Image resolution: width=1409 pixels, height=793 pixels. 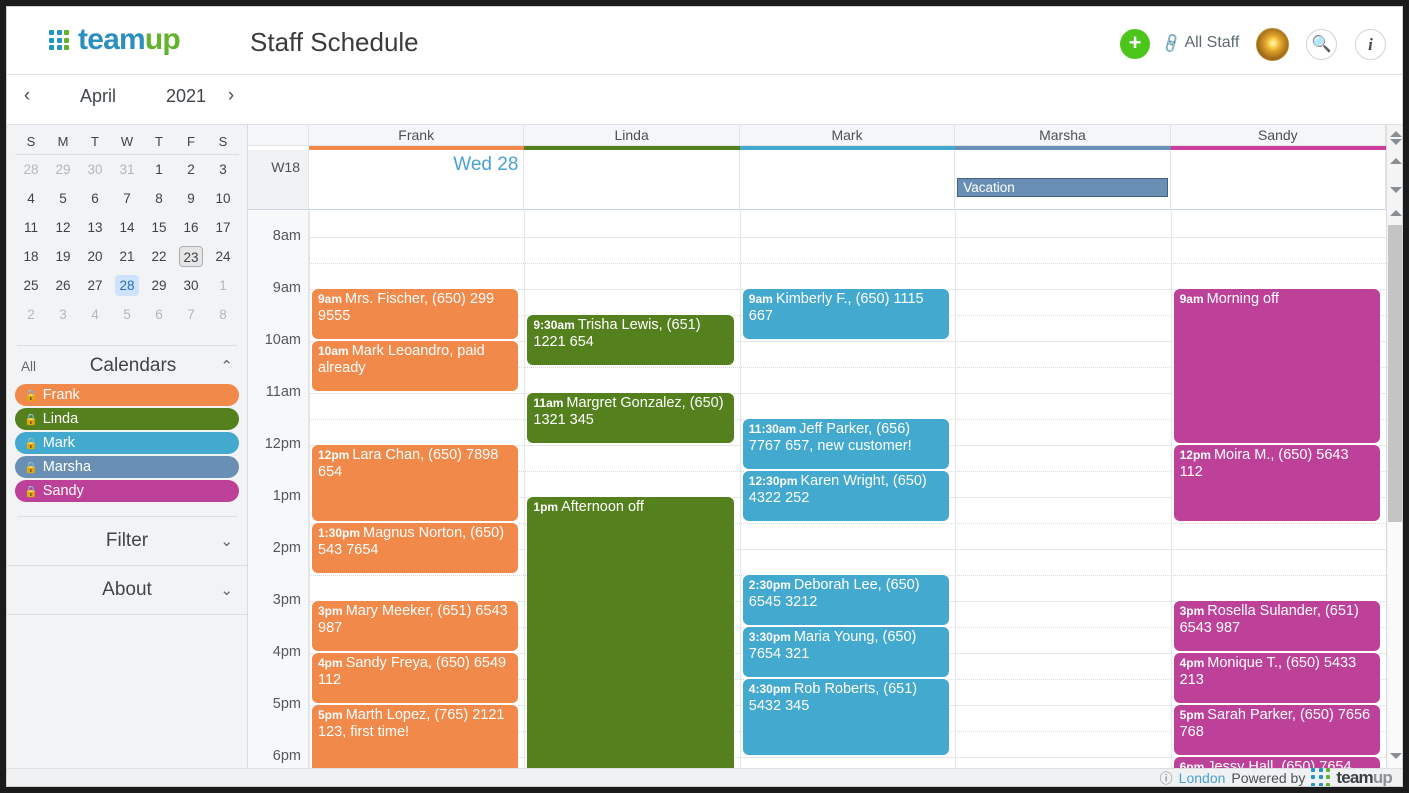 What do you see at coordinates (846, 652) in the screenshot?
I see `calendar-event: 3:30pm Maria Young, (650) 7654 321` at bounding box center [846, 652].